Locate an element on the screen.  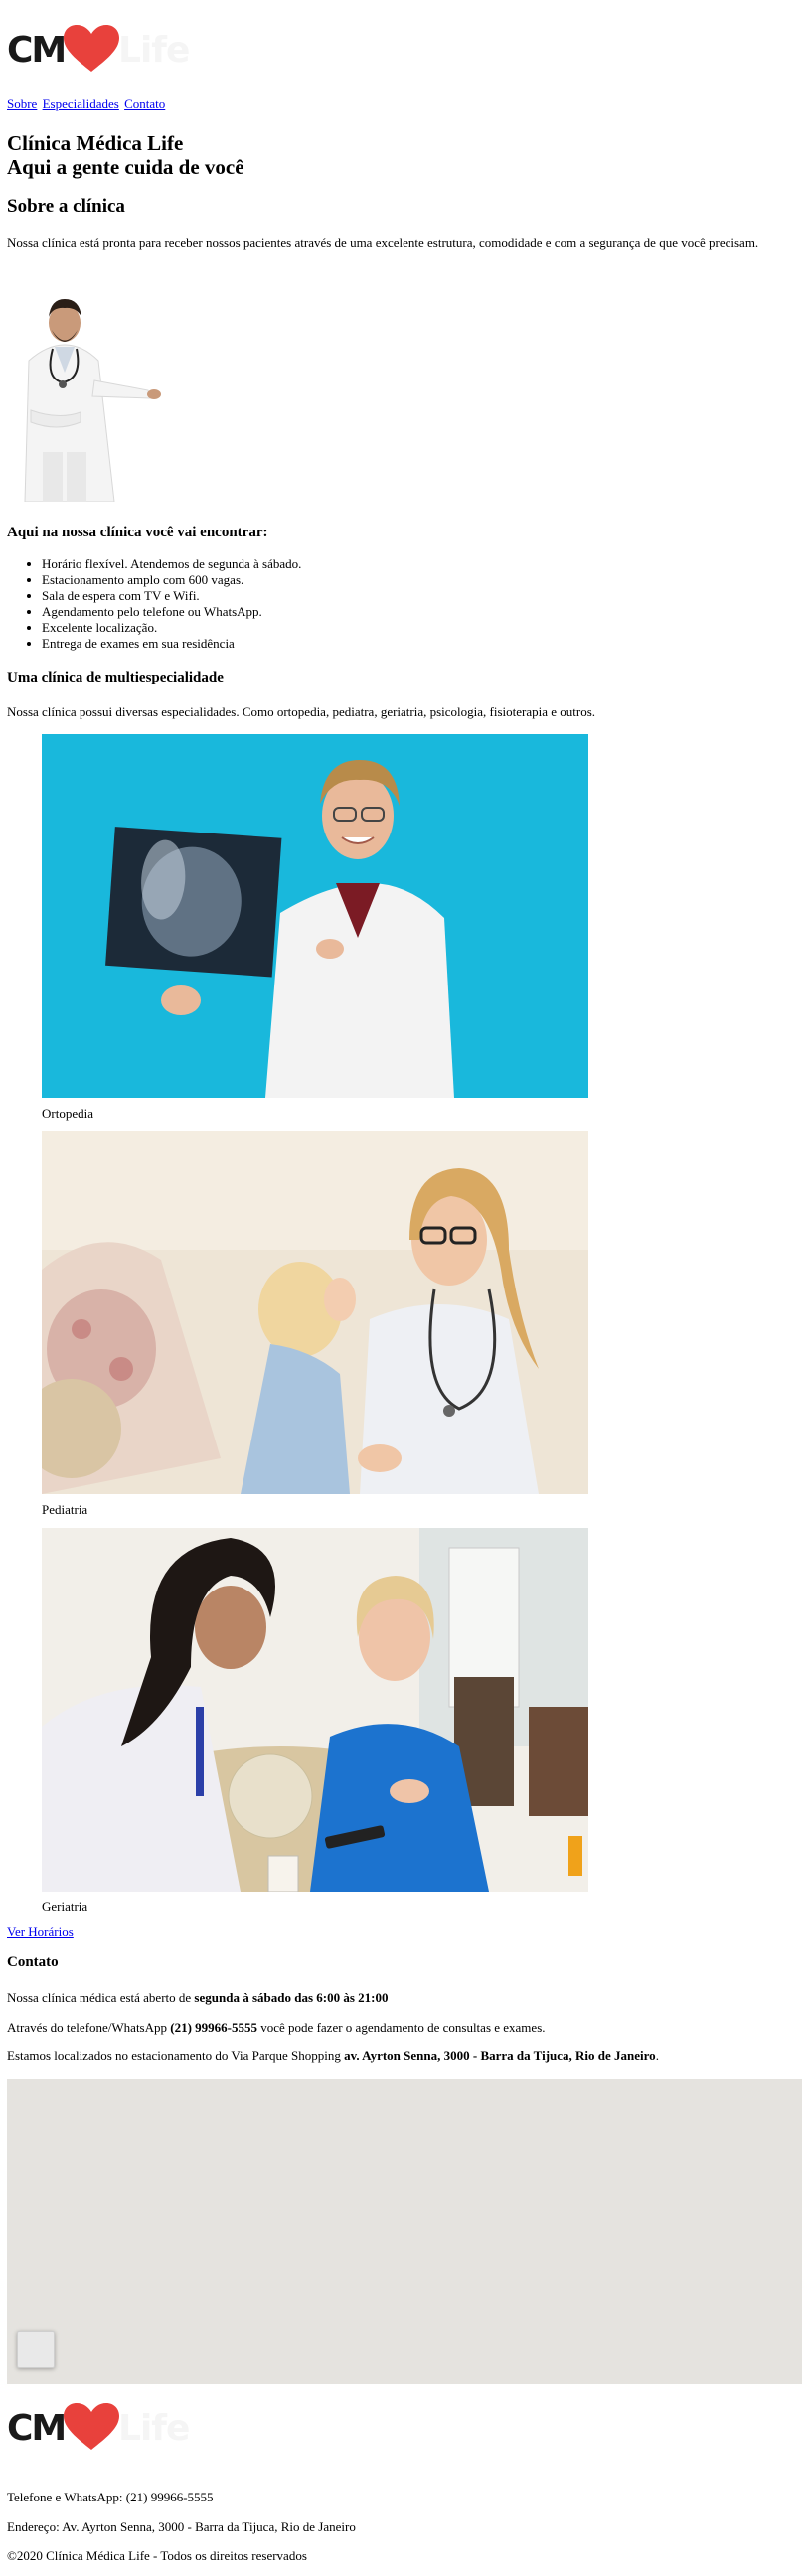
footer-logo: CM Life is located at coordinates (98, 2426).